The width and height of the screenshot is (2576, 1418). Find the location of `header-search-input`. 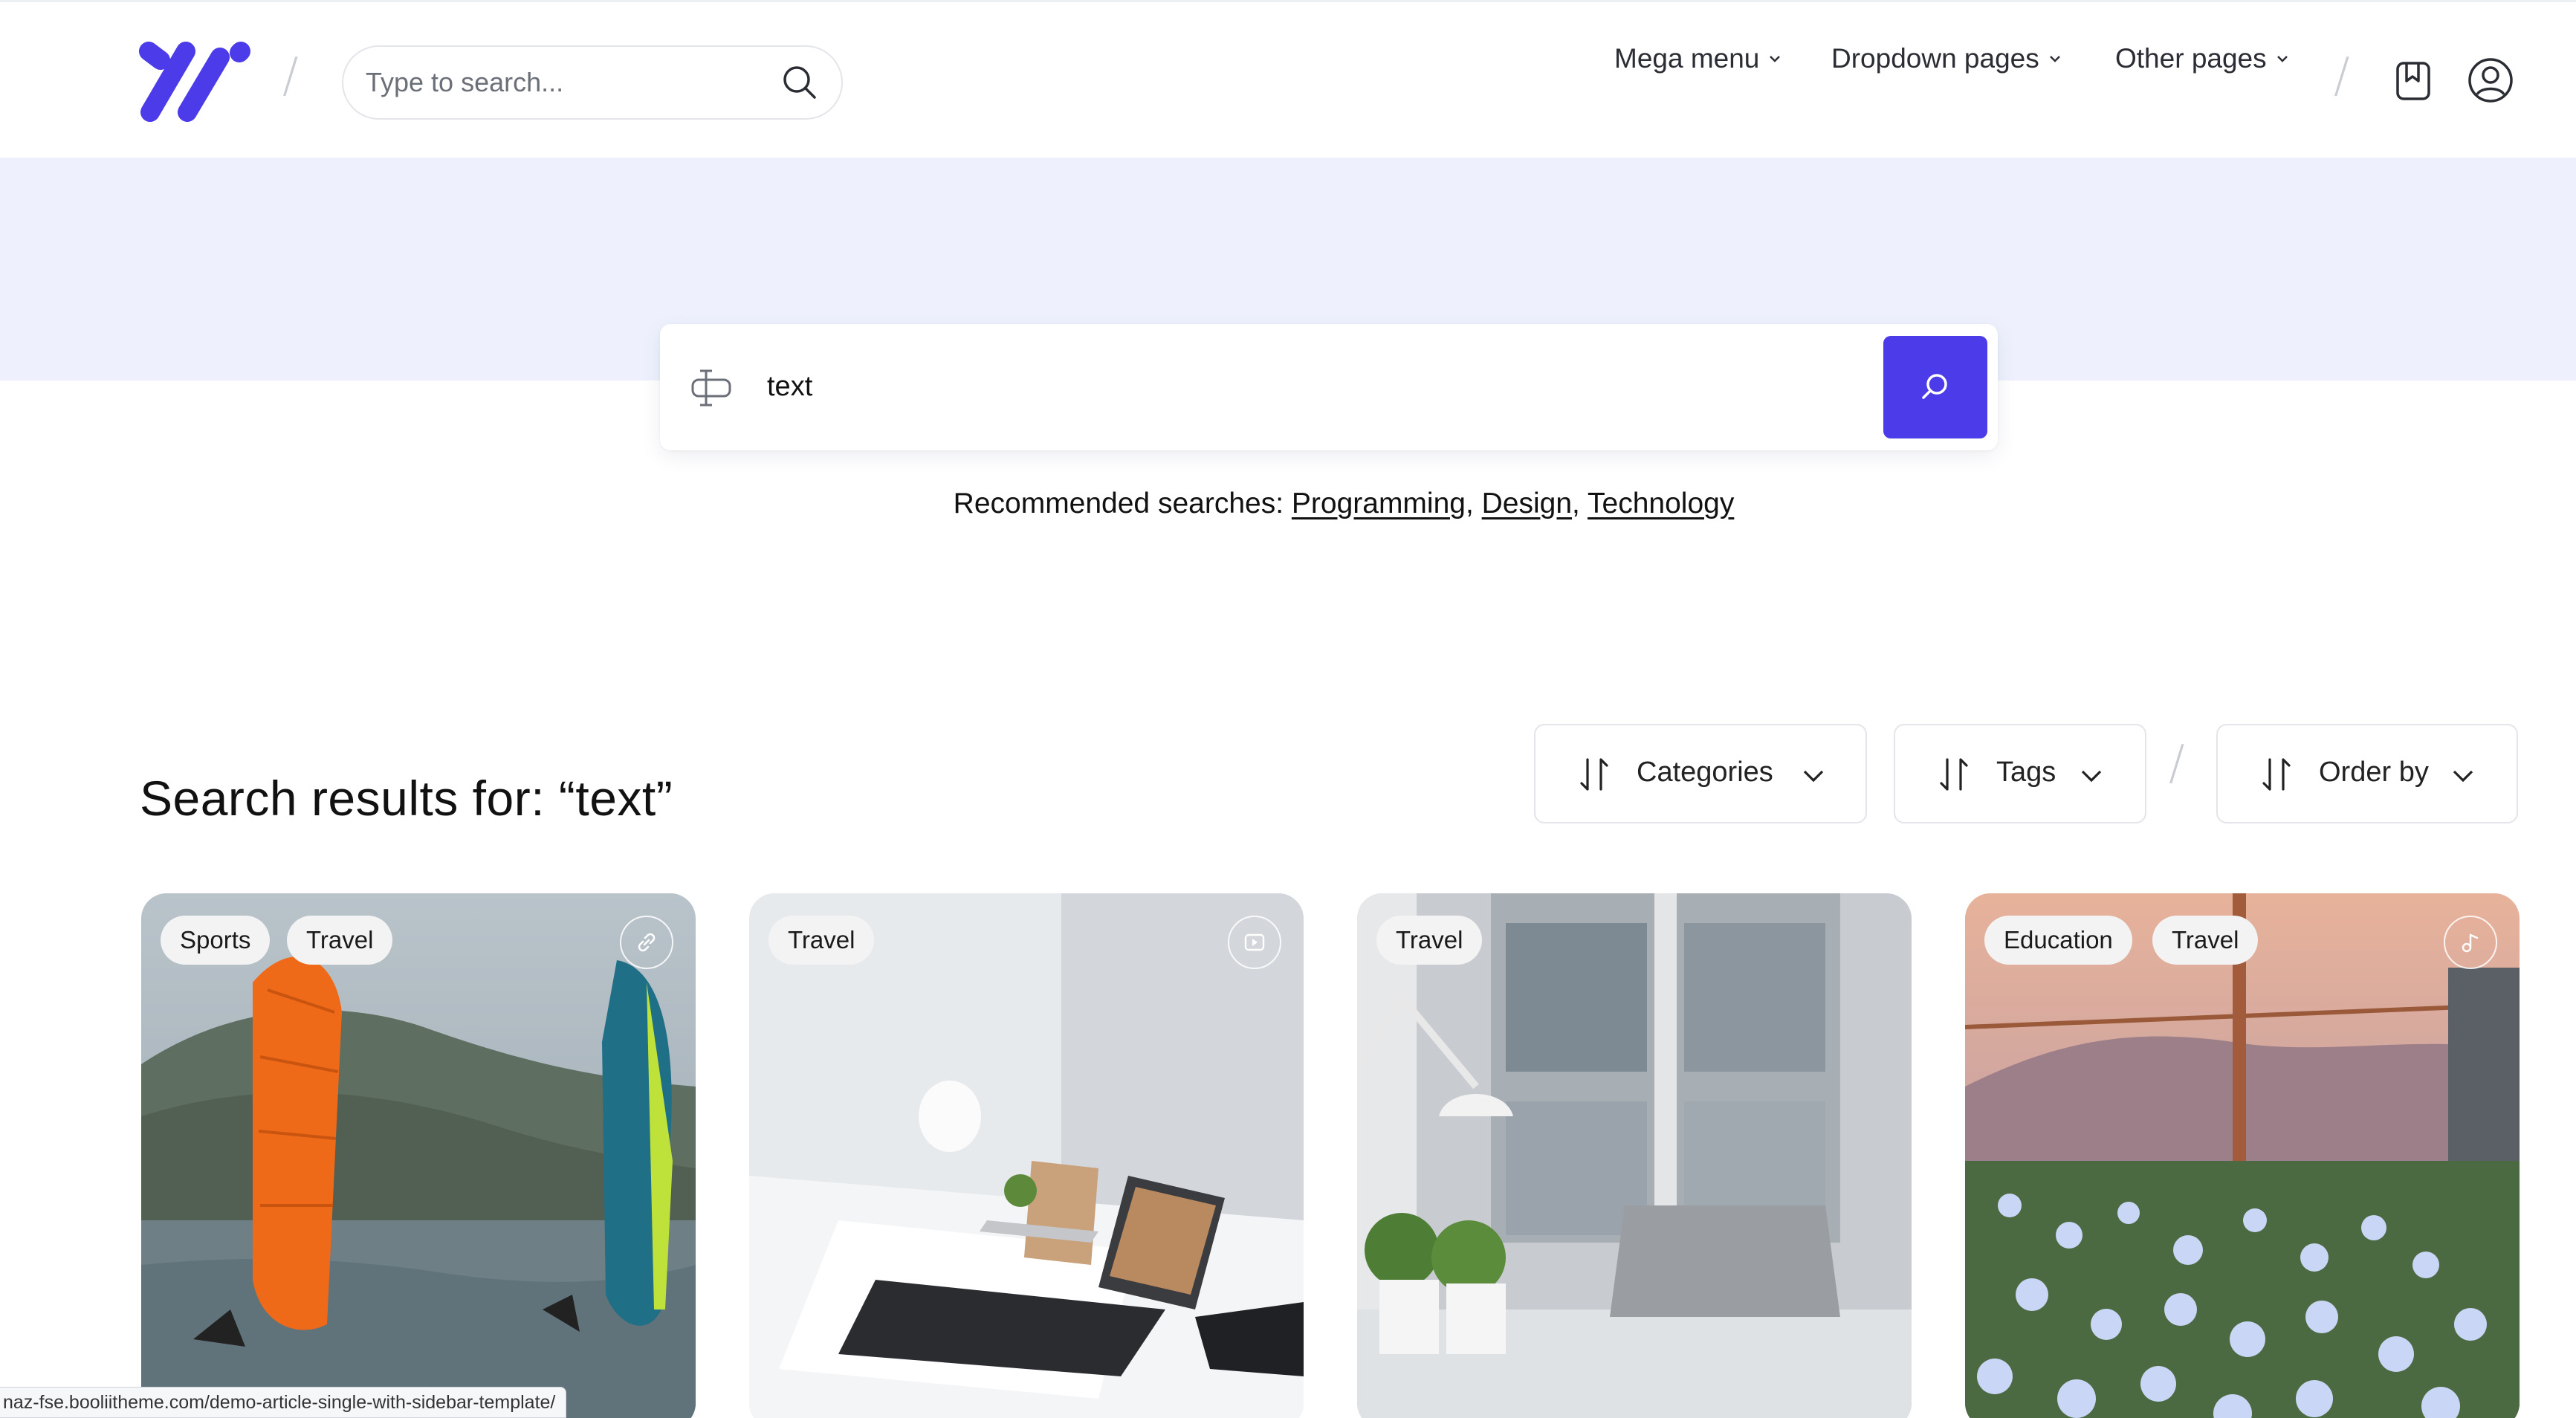

header-search-input is located at coordinates (573, 82).